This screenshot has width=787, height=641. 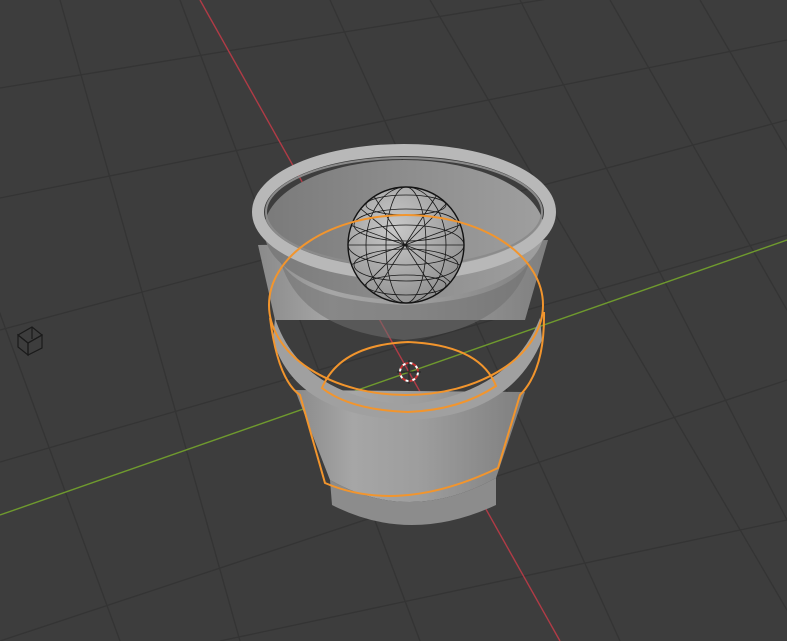 I want to click on box-outline-icon, so click(x=30, y=341).